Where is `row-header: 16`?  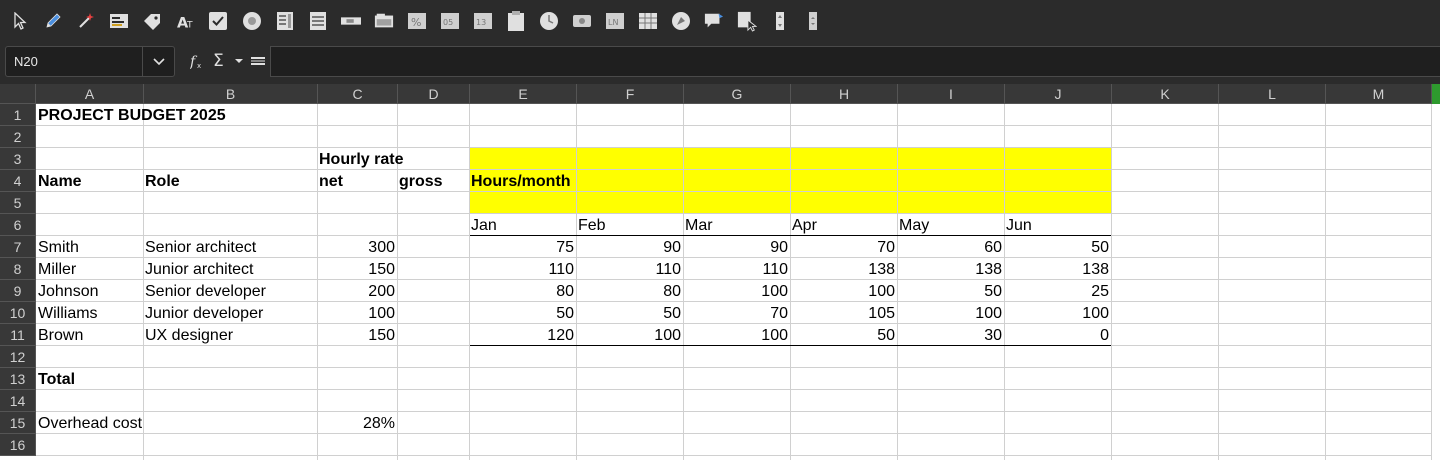
row-header: 16 is located at coordinates (18, 445).